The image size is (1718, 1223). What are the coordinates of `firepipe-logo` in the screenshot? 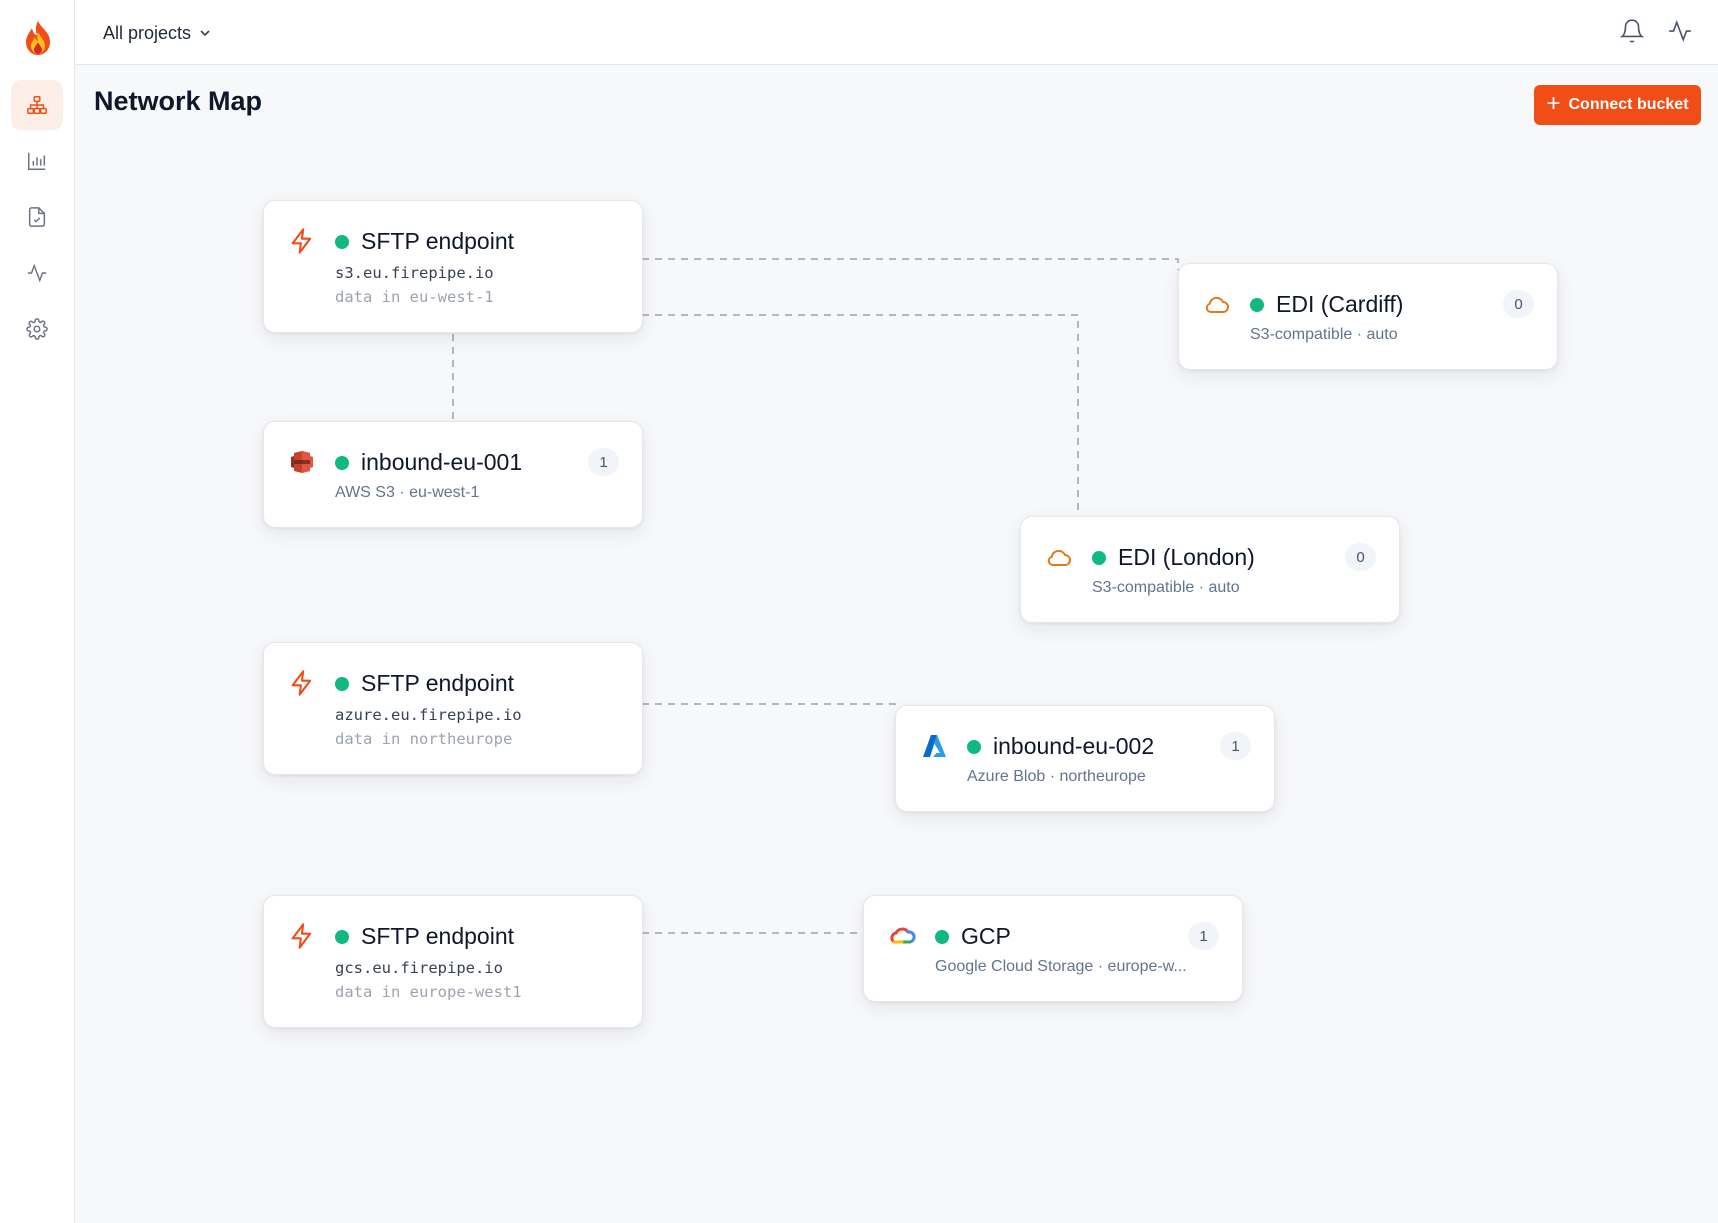 It's located at (38, 38).